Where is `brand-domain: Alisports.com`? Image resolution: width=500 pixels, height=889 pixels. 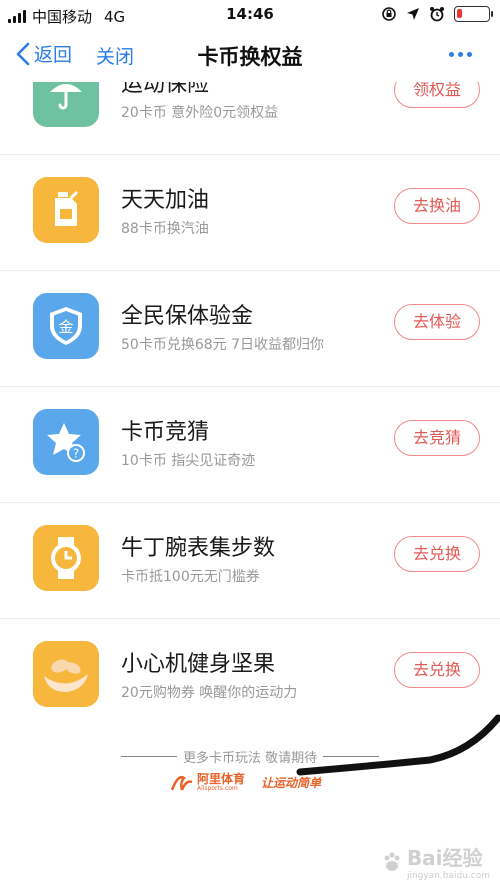
brand-domain: Alisports.com is located at coordinates (217, 788).